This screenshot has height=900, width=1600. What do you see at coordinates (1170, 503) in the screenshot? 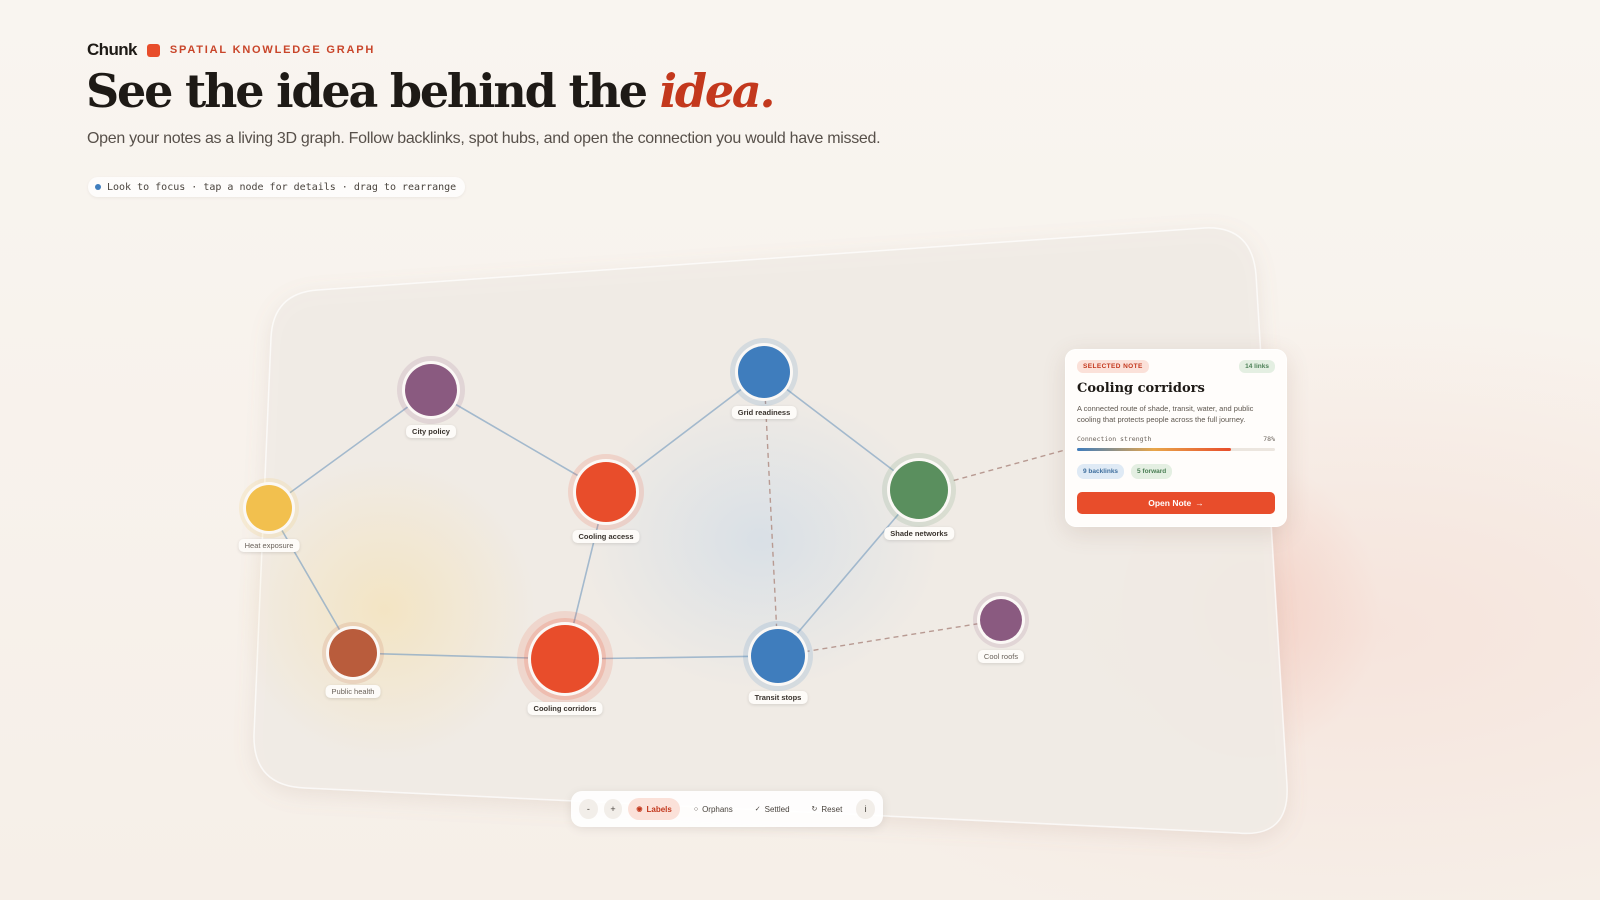
I see `open-note-label: Open Note` at bounding box center [1170, 503].